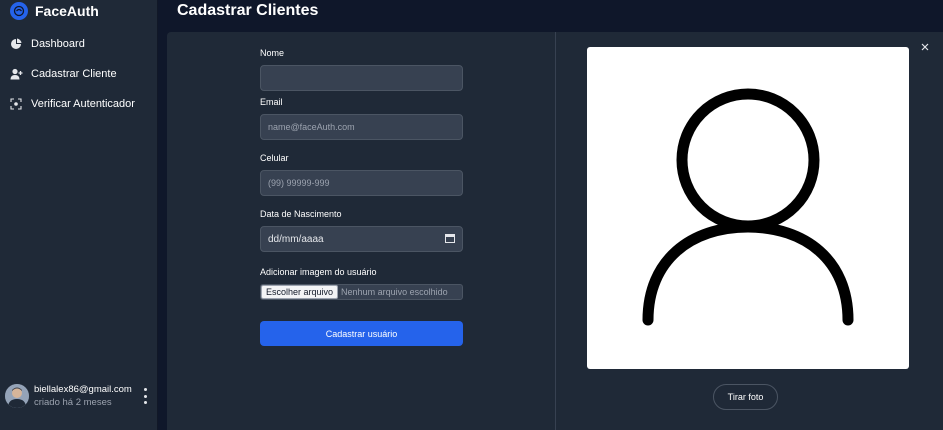 This screenshot has height=430, width=943. Describe the element at coordinates (271, 102) in the screenshot. I see `email-label: Email` at that location.